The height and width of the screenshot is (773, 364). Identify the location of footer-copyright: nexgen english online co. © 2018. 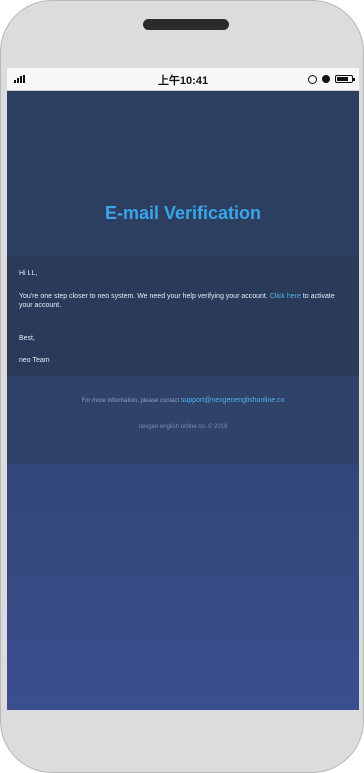
(183, 427).